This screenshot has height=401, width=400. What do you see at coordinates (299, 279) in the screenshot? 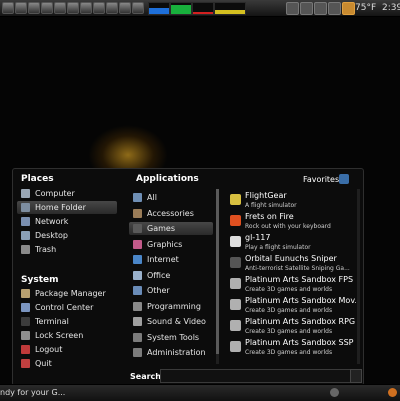
I see `program-name: Platinum Arts Sandbox FPS` at bounding box center [299, 279].